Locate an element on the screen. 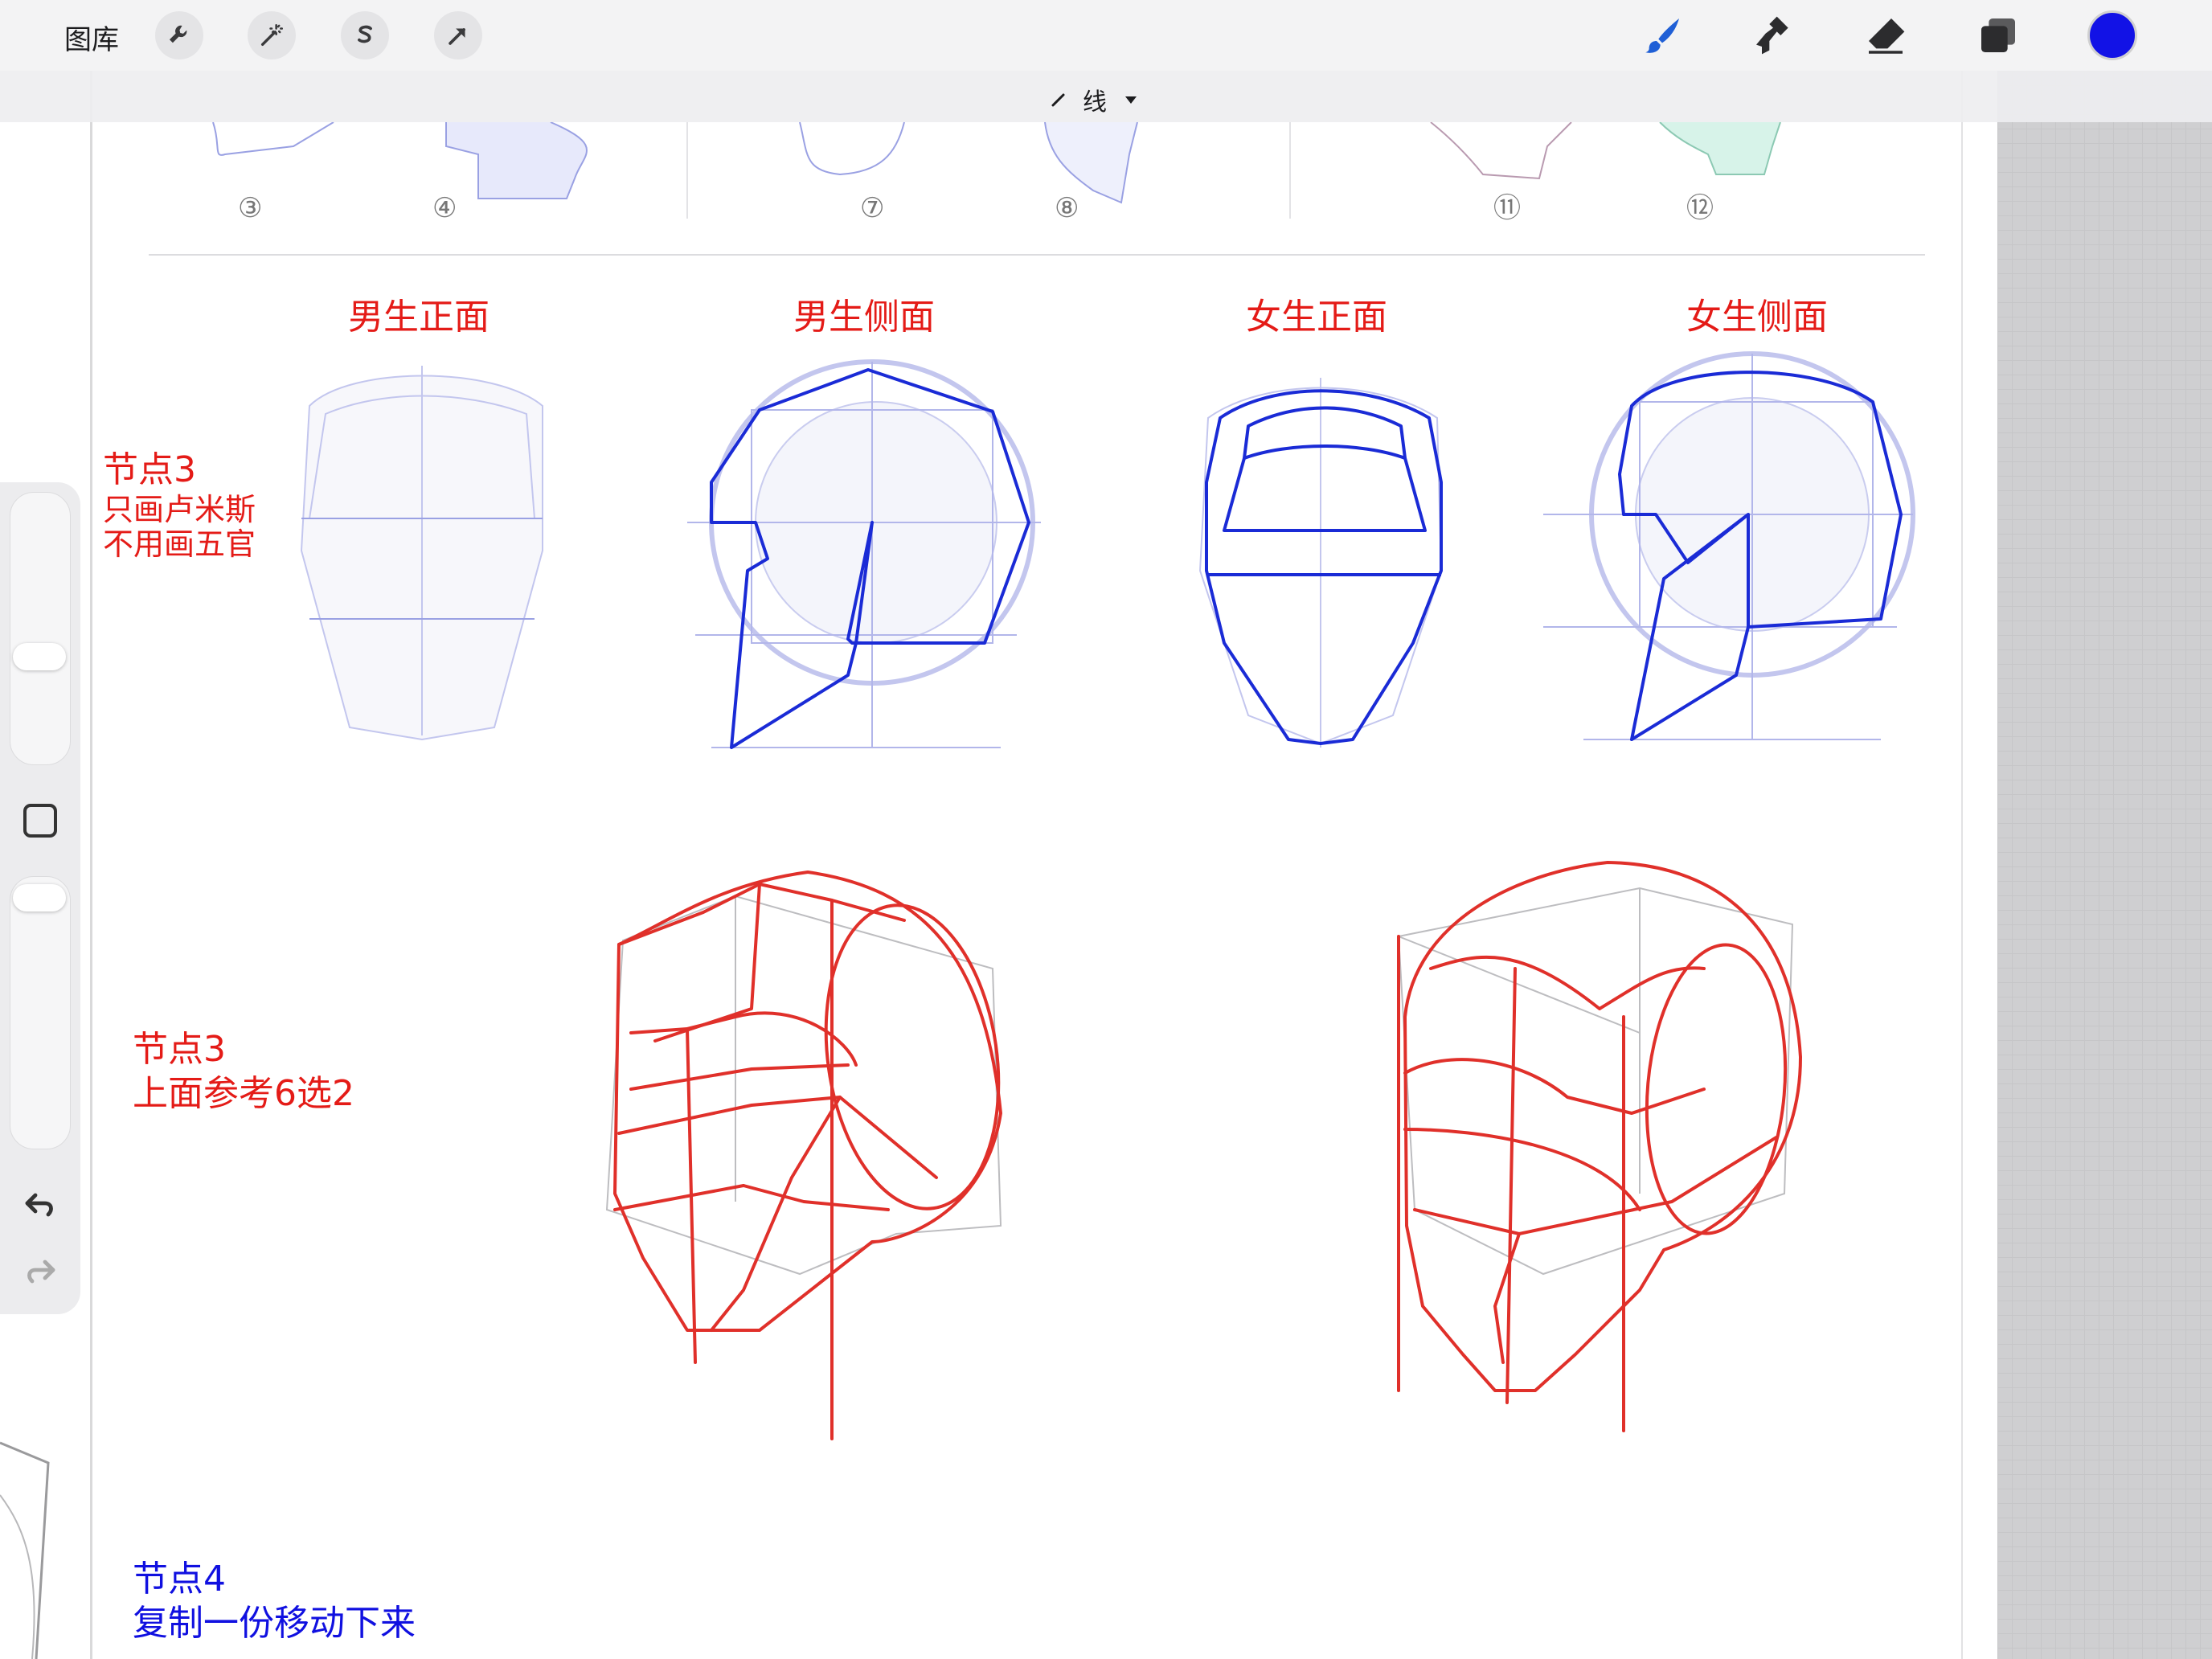 This screenshot has height=1659, width=2212. undo-icon is located at coordinates (40, 1205).